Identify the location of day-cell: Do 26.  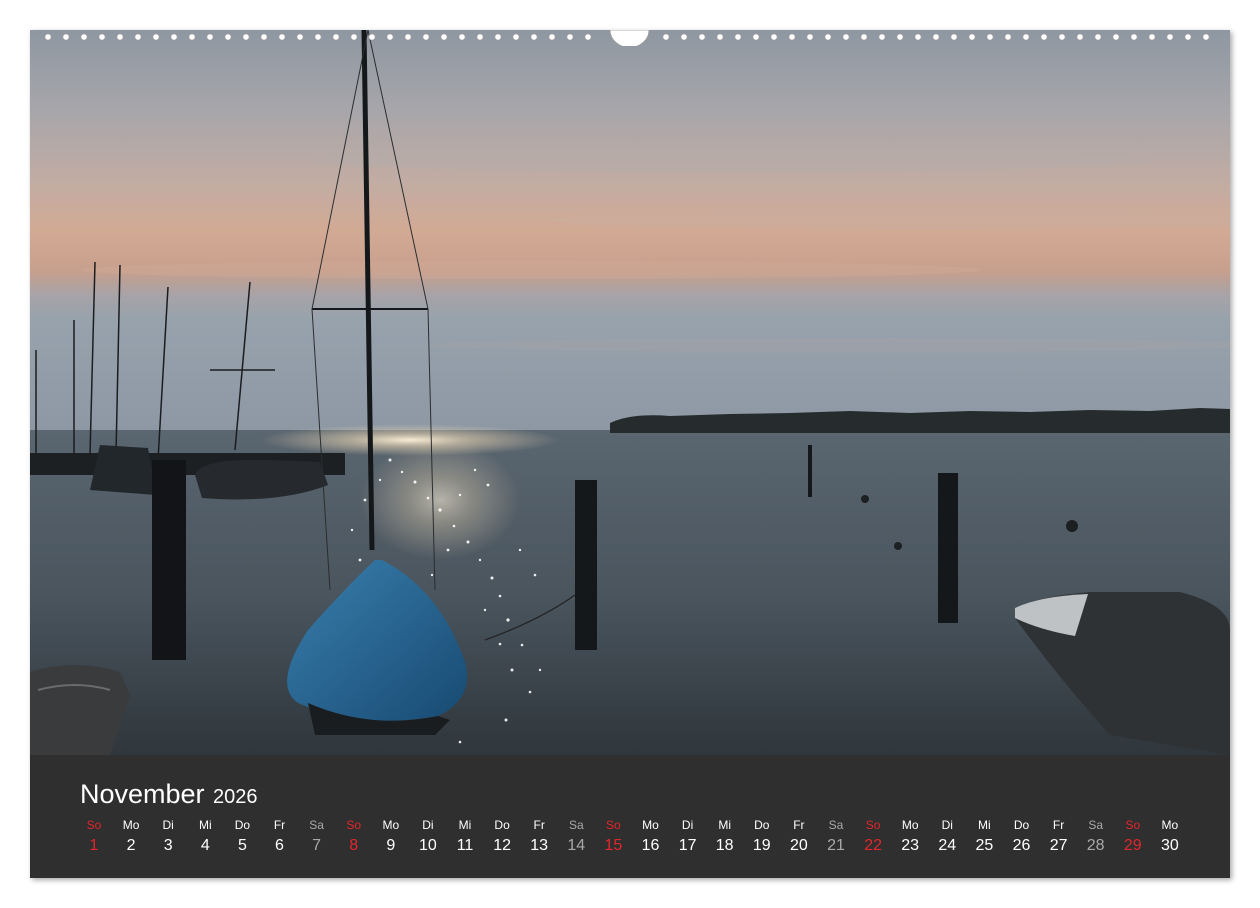
(1022, 837).